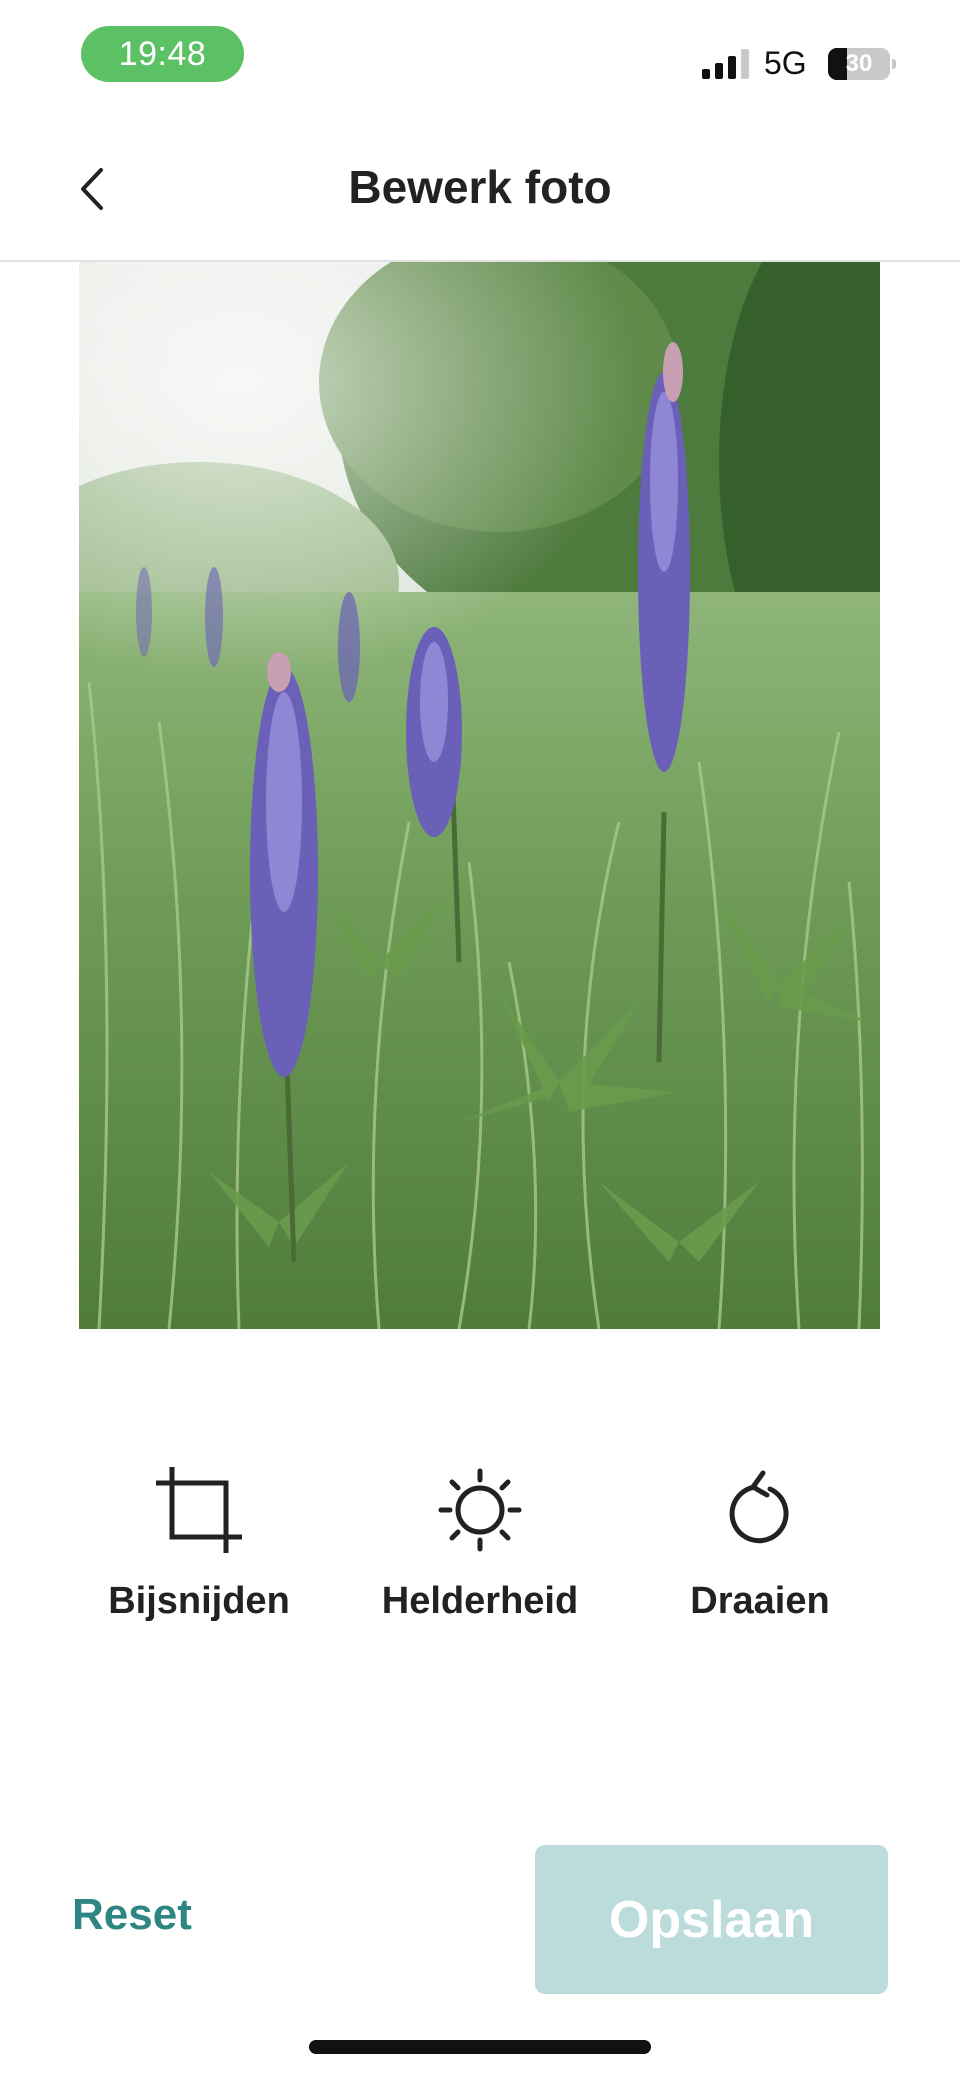 This screenshot has width=960, height=2079. What do you see at coordinates (480, 1510) in the screenshot?
I see `brightness-icon` at bounding box center [480, 1510].